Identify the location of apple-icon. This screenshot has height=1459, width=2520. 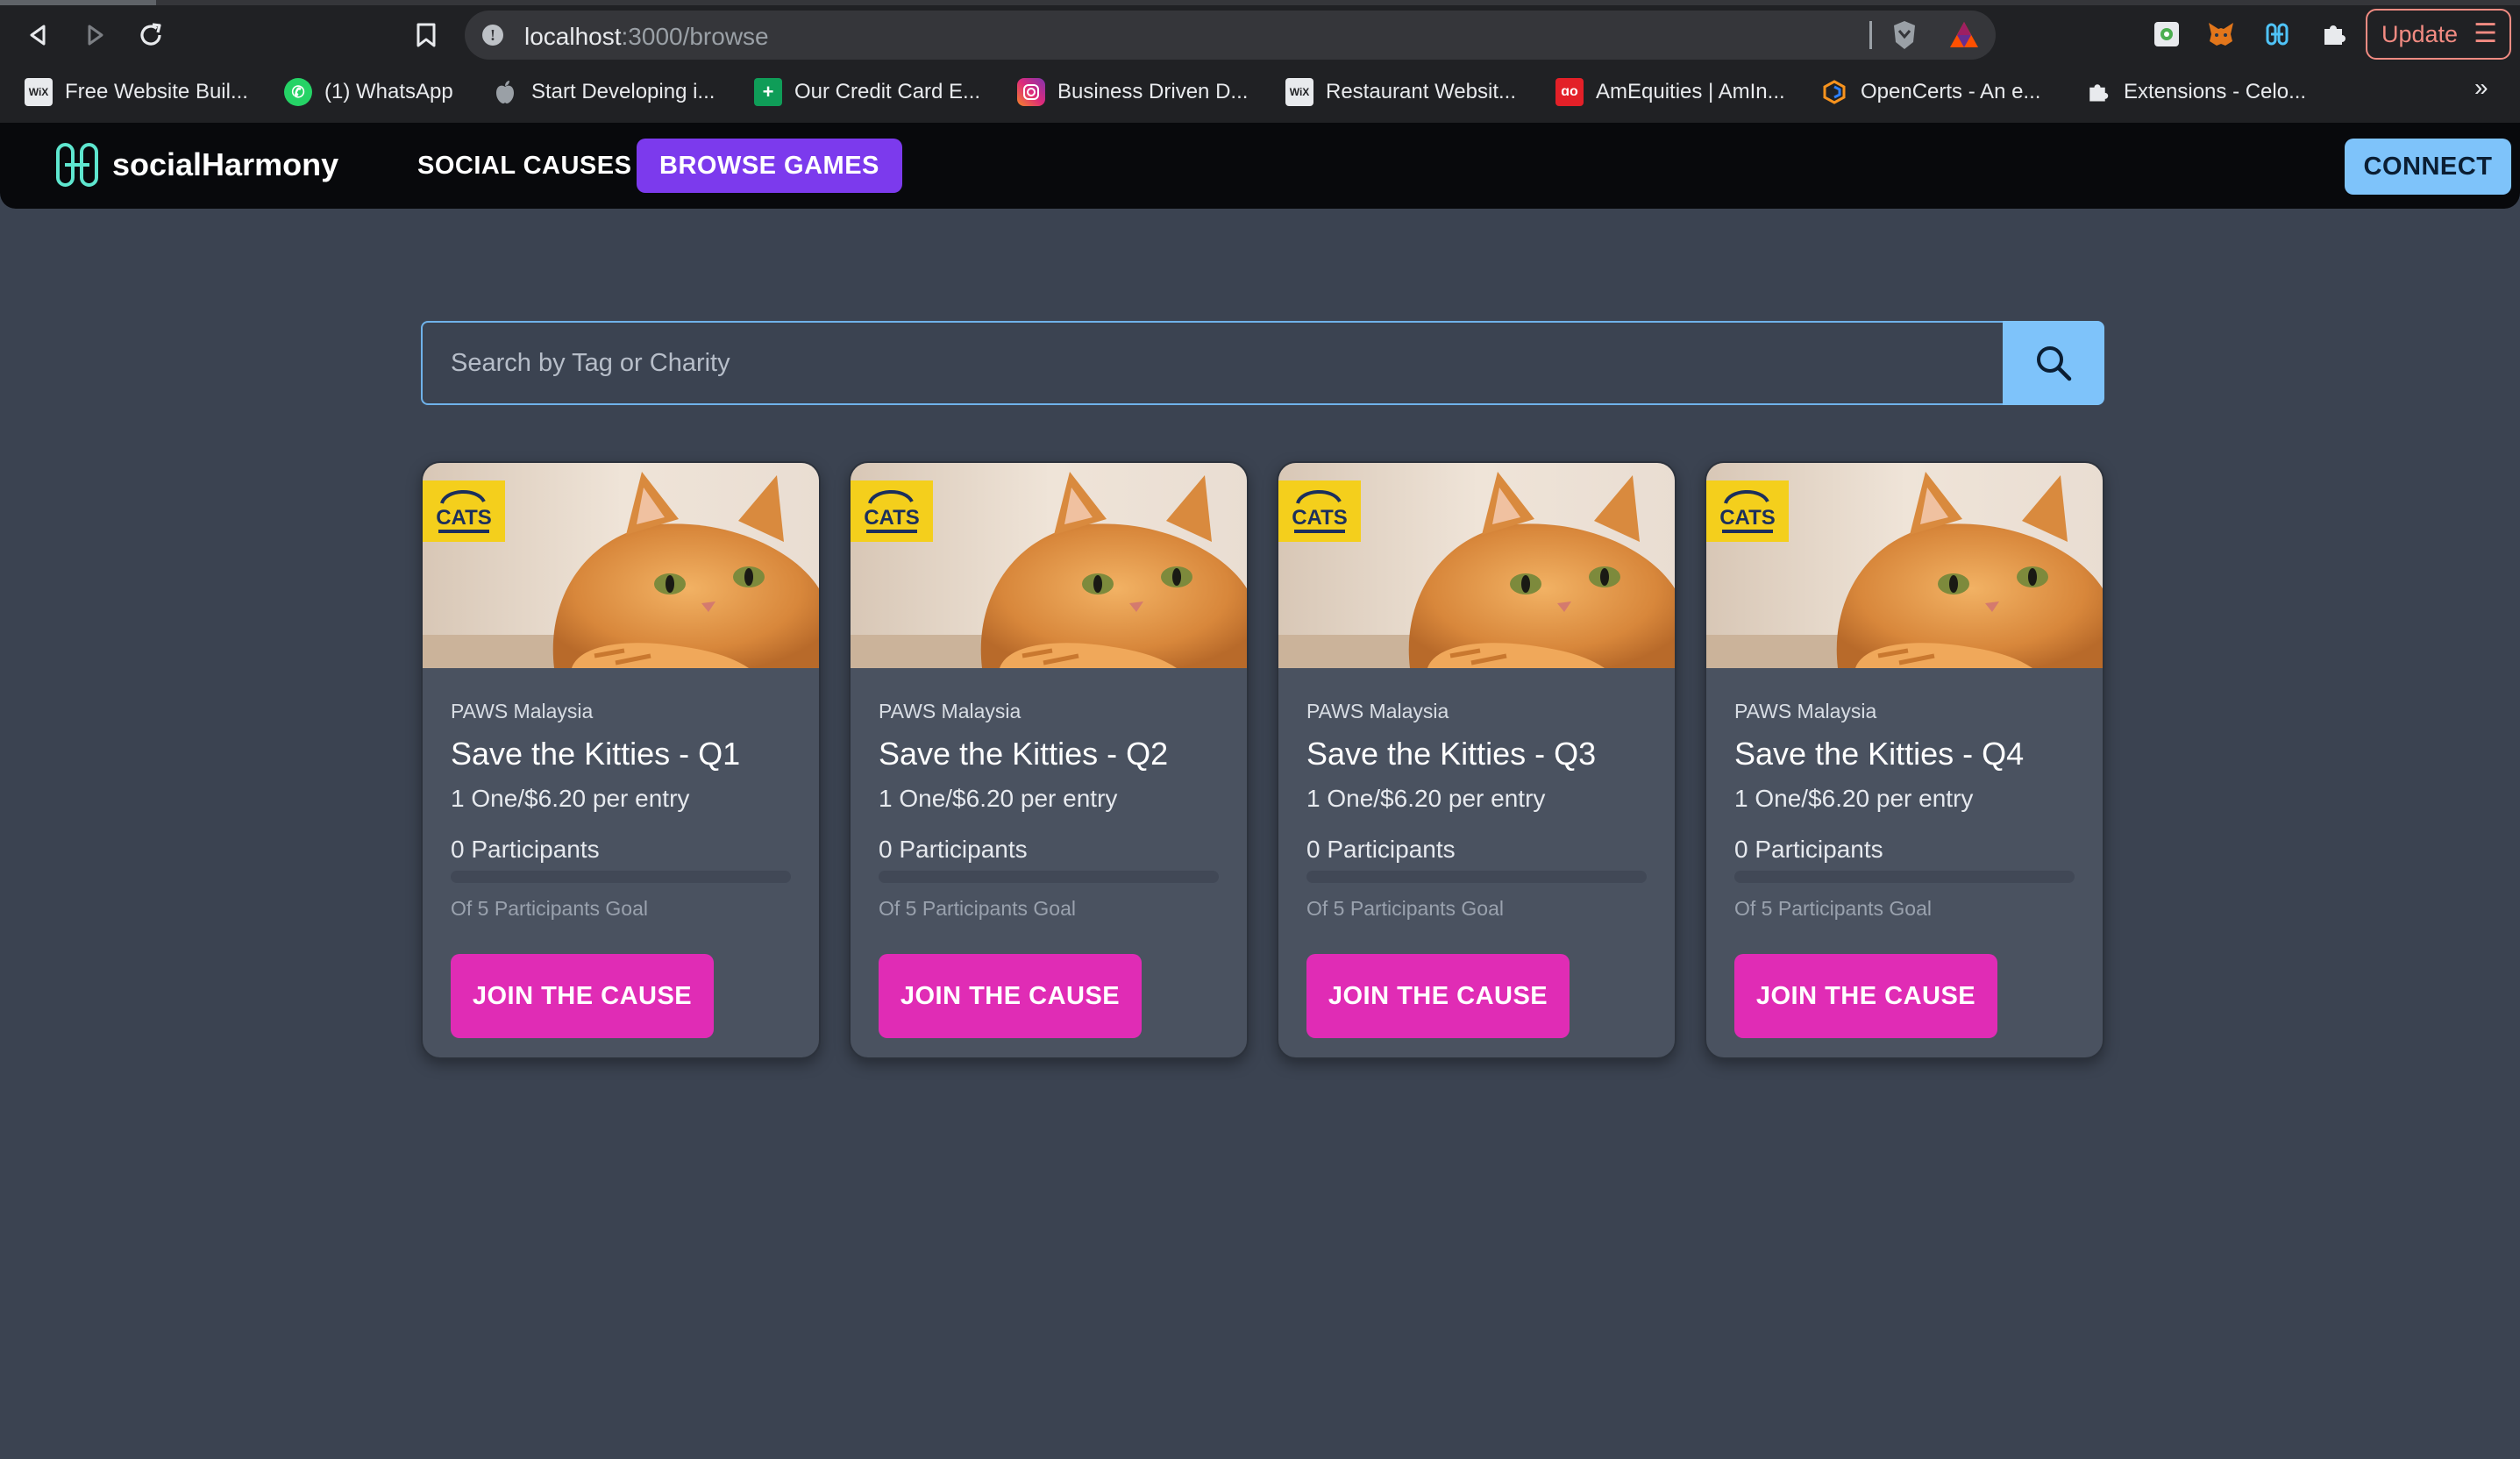
(505, 92).